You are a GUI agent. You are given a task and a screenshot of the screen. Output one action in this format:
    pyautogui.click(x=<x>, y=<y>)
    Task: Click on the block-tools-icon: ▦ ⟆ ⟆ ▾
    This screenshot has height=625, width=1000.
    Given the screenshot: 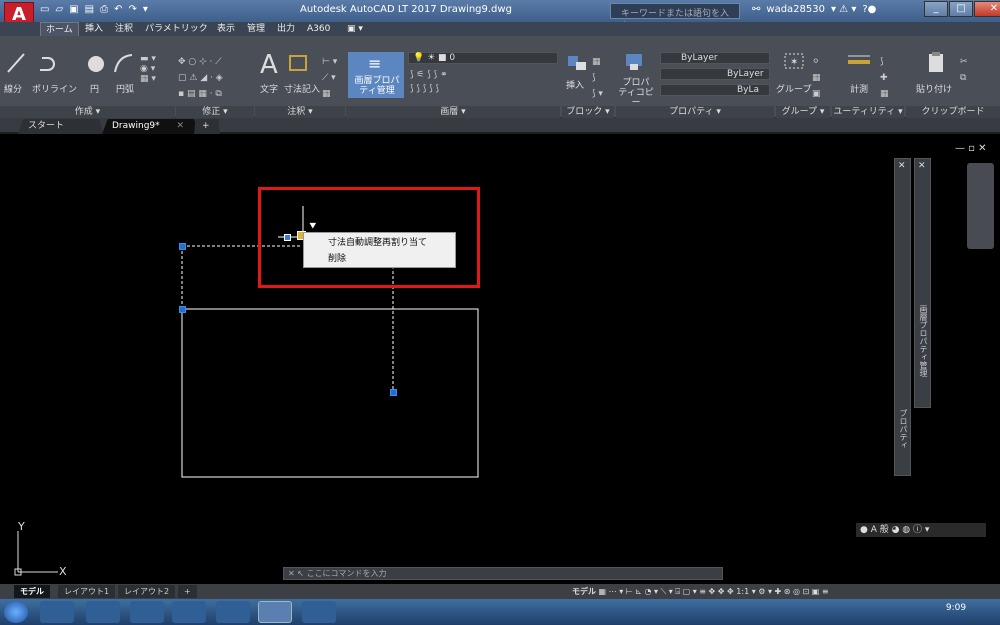 What is the action you would take?
    pyautogui.click(x=597, y=78)
    